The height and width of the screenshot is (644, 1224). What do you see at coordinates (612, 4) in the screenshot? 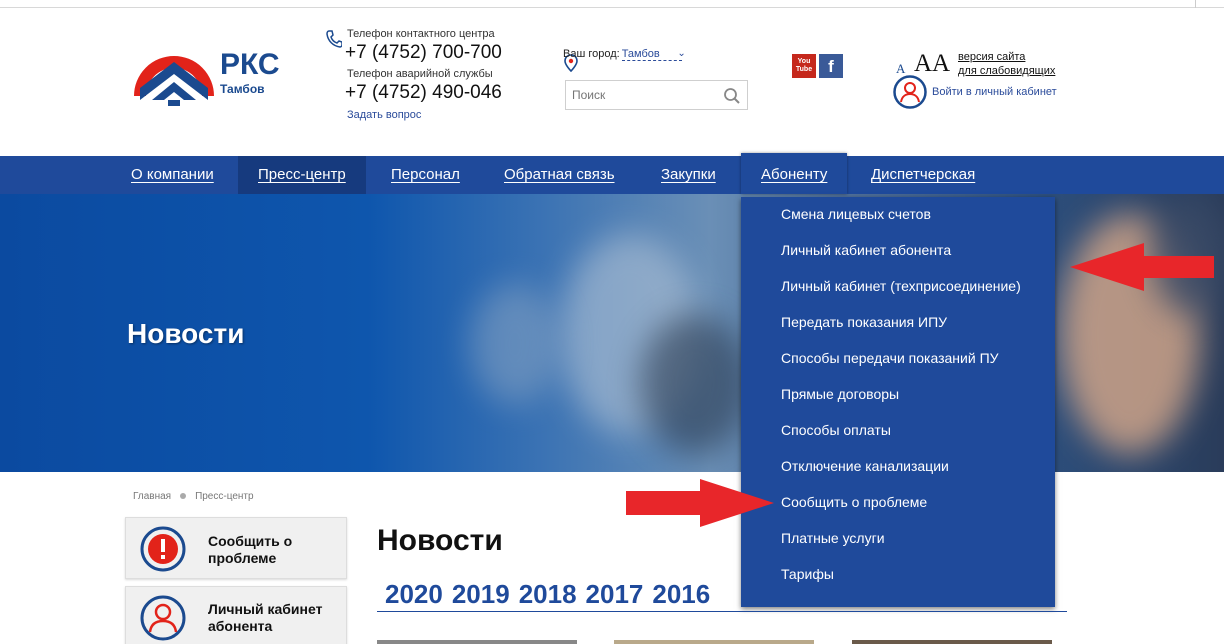
I see `top-border` at bounding box center [612, 4].